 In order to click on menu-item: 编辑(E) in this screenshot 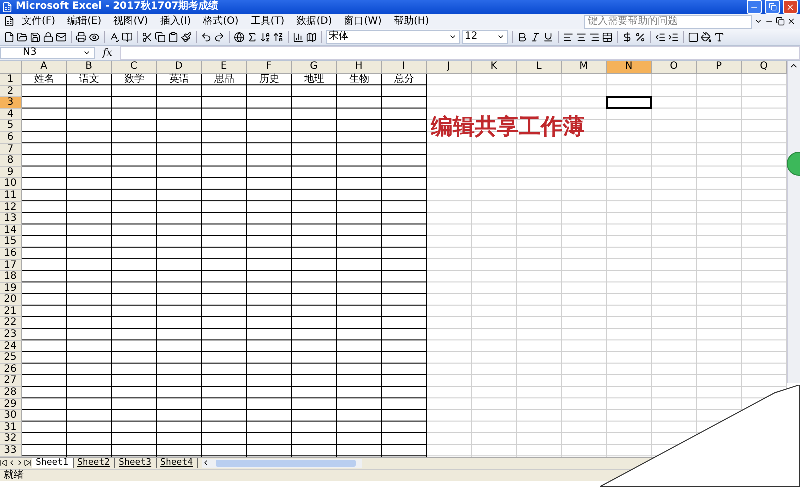, I will do `click(84, 21)`.